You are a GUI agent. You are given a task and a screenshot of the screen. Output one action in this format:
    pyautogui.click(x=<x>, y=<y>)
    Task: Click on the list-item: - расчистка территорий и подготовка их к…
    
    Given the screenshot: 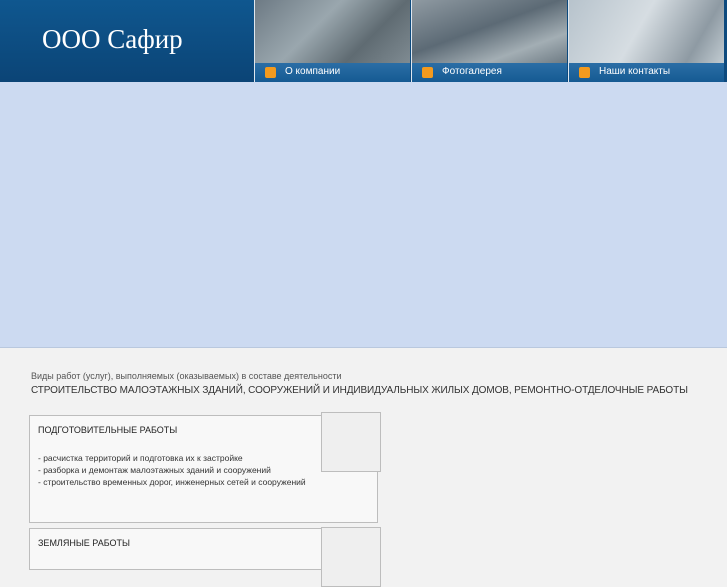 What is the action you would take?
    pyautogui.click(x=140, y=458)
    